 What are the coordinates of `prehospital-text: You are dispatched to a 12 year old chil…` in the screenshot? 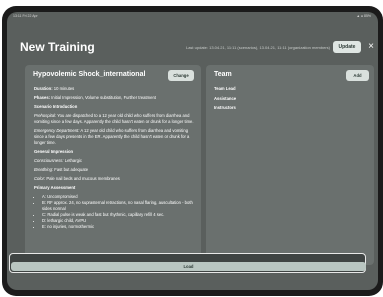 It's located at (114, 118).